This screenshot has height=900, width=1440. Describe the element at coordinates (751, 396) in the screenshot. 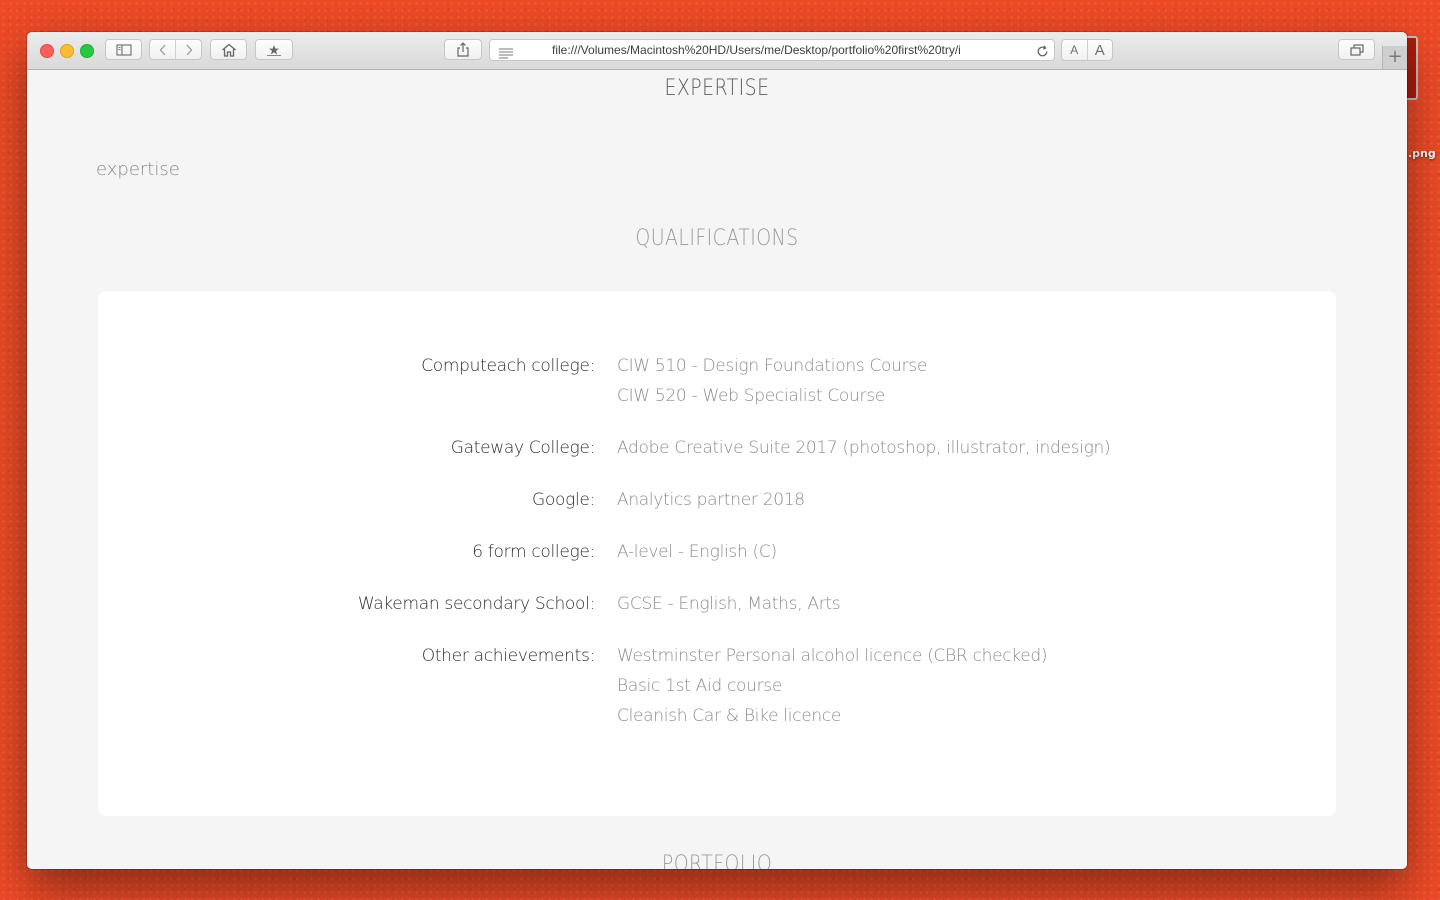

I see `qualification-item: CIW 520 - Web Specialist Course` at that location.